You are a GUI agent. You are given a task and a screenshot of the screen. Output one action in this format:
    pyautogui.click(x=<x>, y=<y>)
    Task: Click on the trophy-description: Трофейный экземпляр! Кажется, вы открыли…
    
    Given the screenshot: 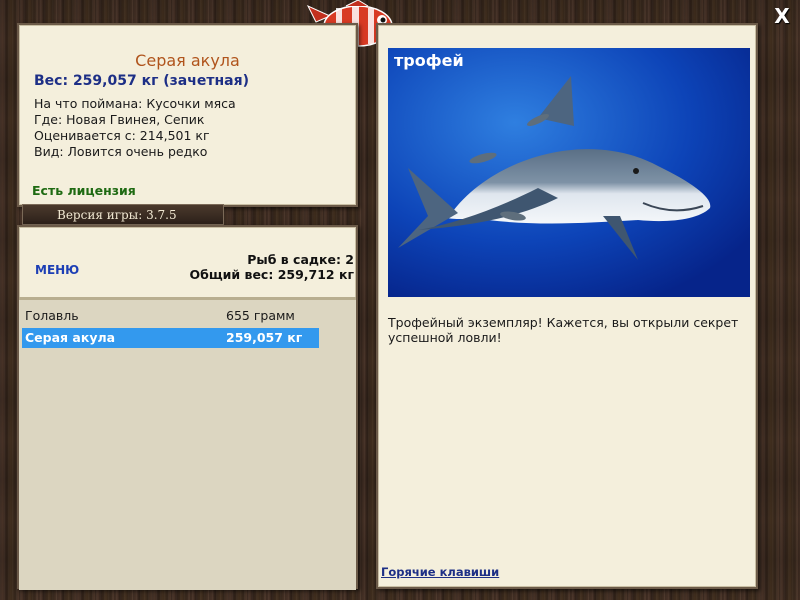 What is the action you would take?
    pyautogui.click(x=563, y=330)
    